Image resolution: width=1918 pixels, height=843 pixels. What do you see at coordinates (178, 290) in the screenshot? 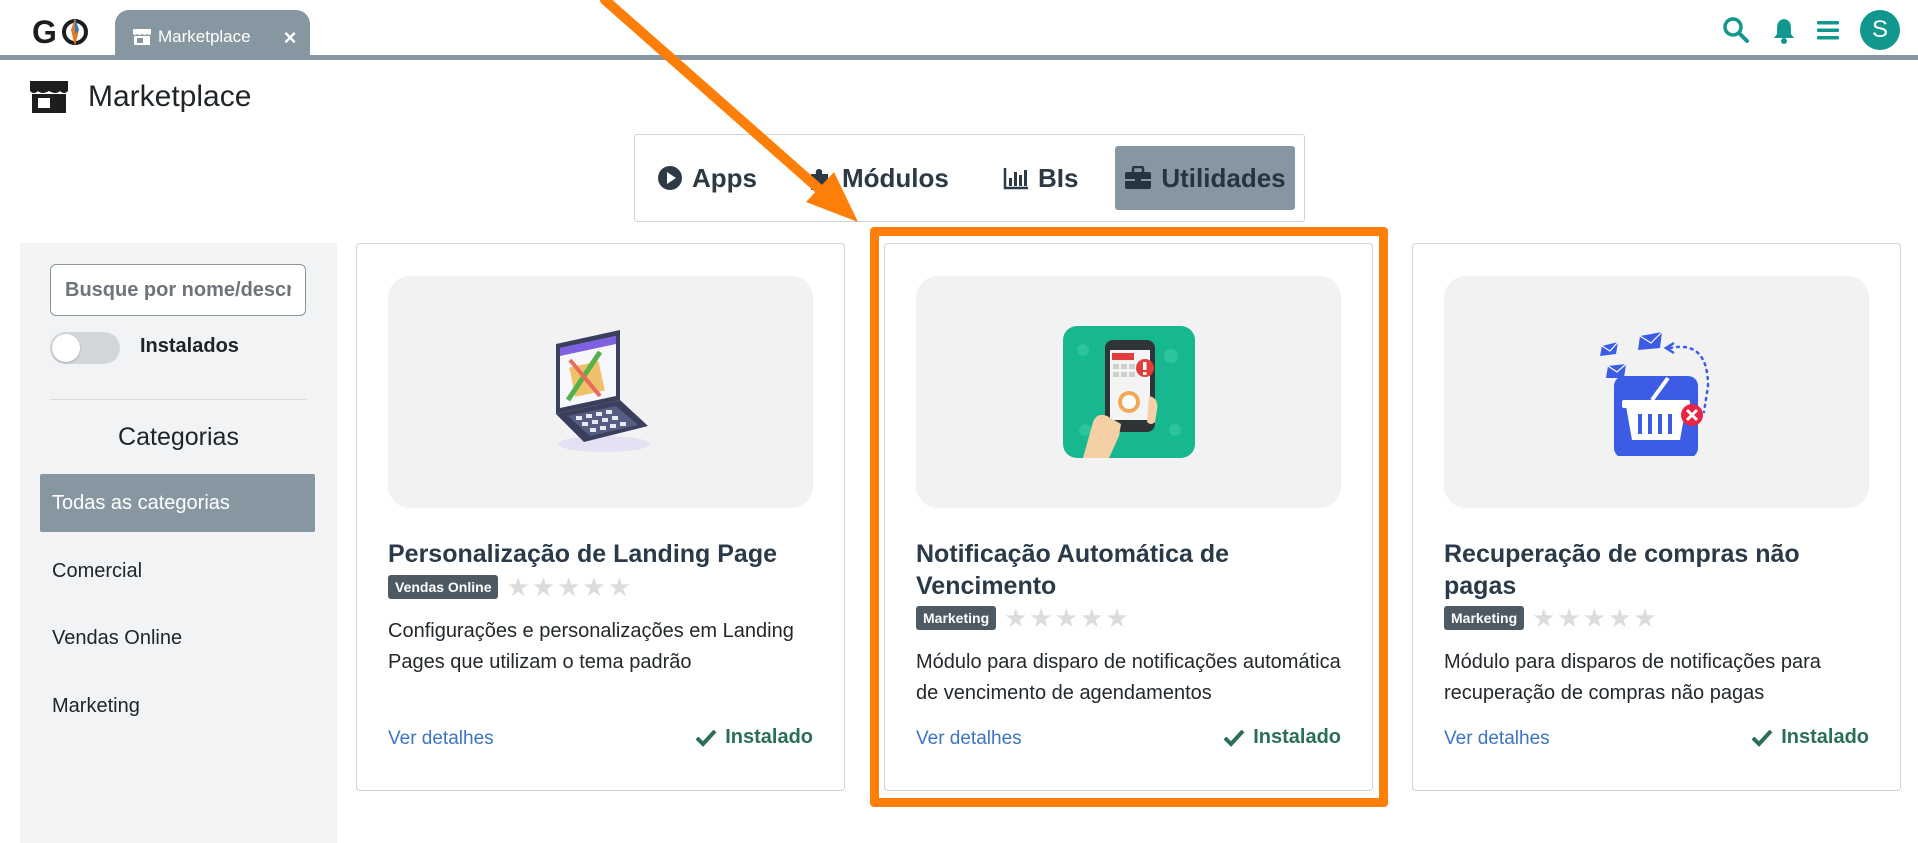
I see `search-input` at bounding box center [178, 290].